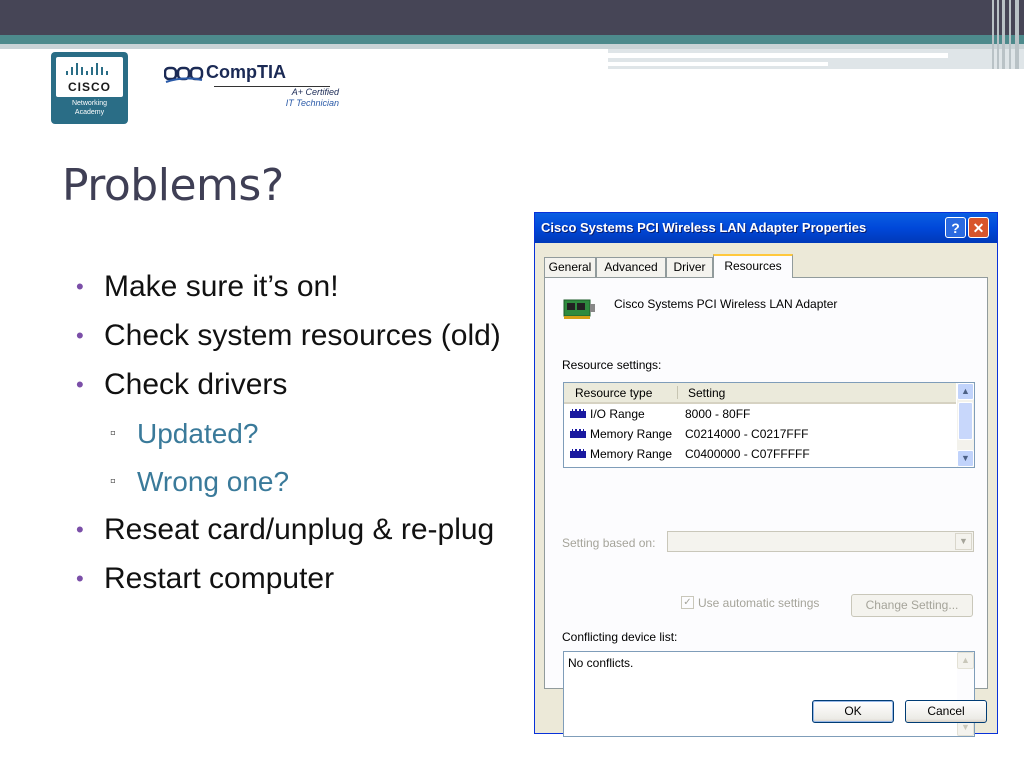 This screenshot has height=768, width=1024. I want to click on table-row: Memory Range C0400000 - C07FFFFF, so click(760, 454).